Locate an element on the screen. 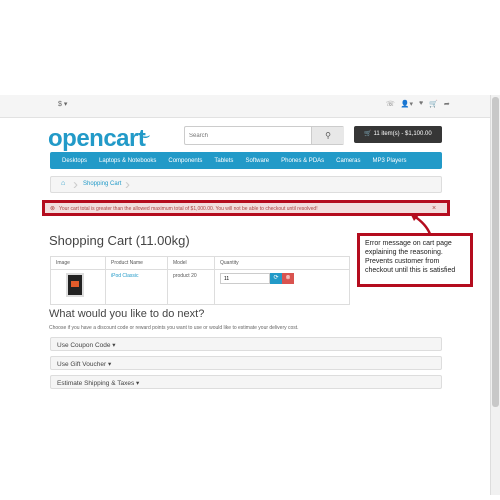 This screenshot has height=500, width=500. quantity-cell: ⟳⊗ is located at coordinates (282, 287).